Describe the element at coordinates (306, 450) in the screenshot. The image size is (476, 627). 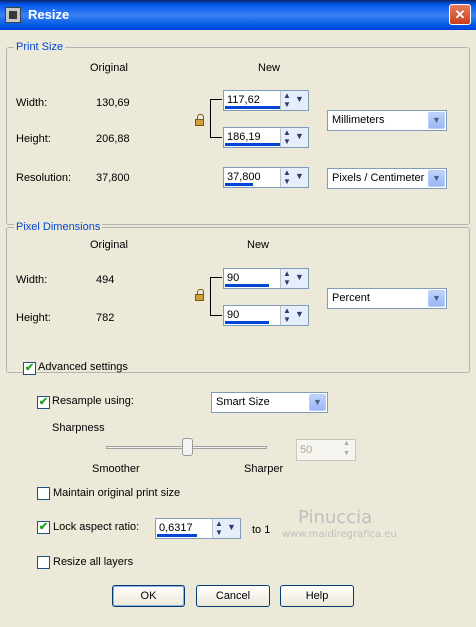
I see `sharpness-value: 50` at that location.